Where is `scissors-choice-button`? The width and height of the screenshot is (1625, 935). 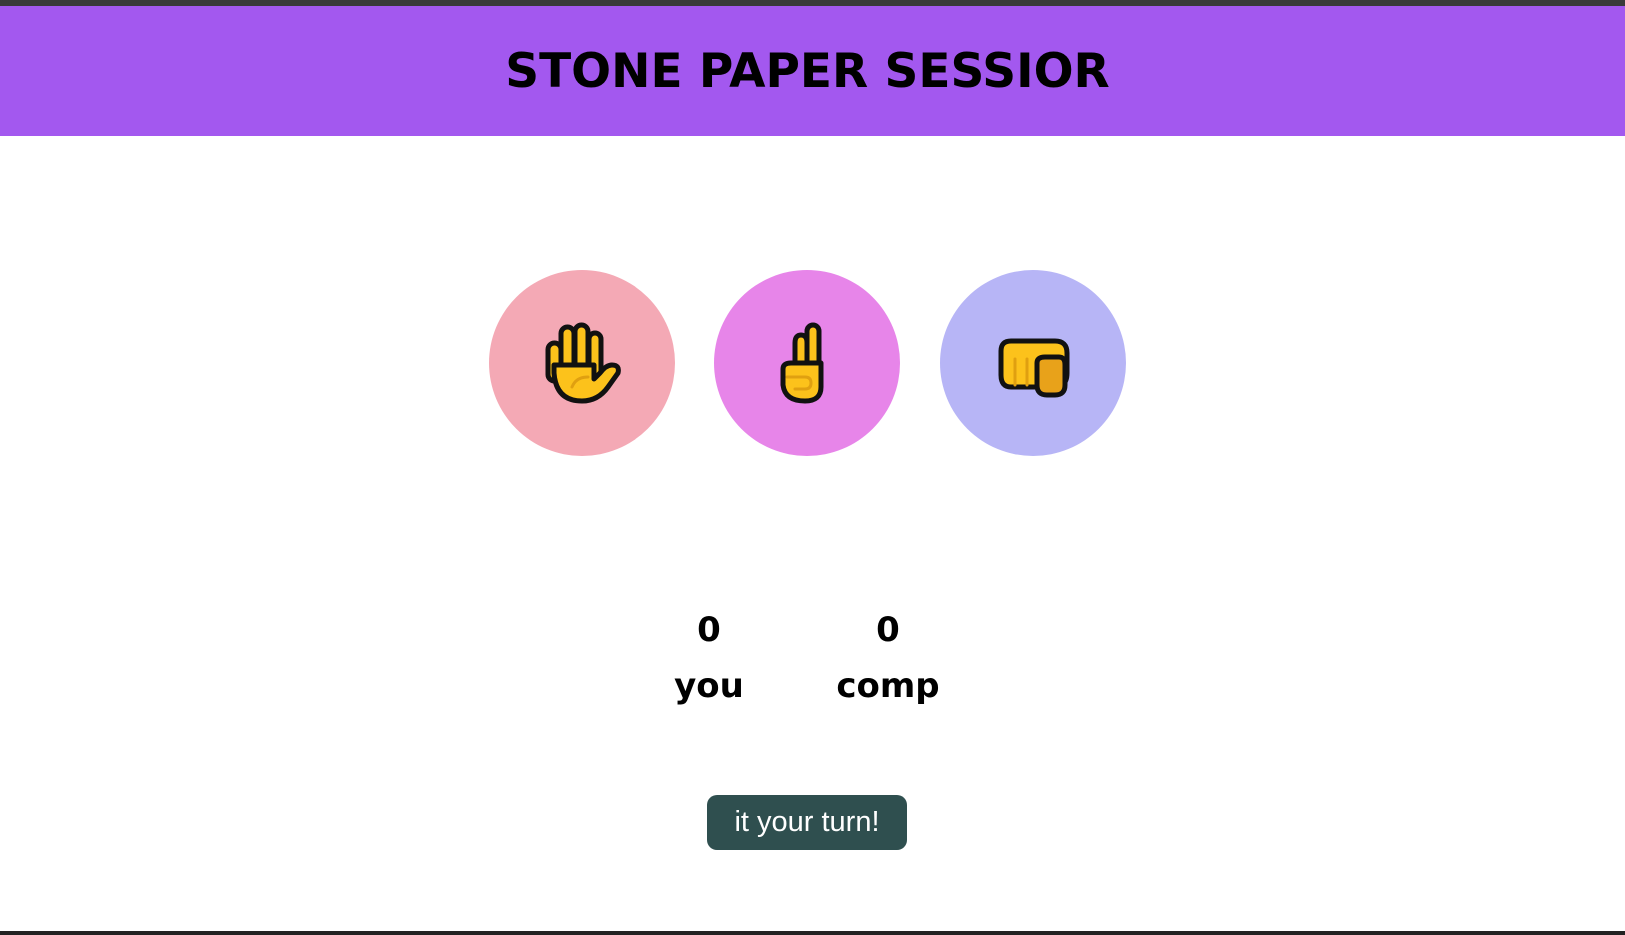
scissors-choice-button is located at coordinates (807, 363).